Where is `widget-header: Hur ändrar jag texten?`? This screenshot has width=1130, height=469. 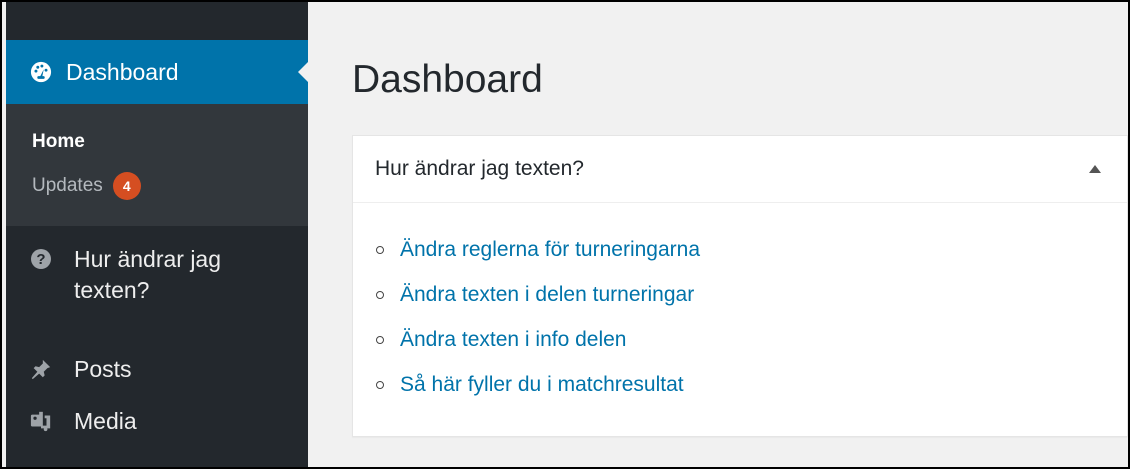 widget-header: Hur ändrar jag texten? is located at coordinates (740, 169).